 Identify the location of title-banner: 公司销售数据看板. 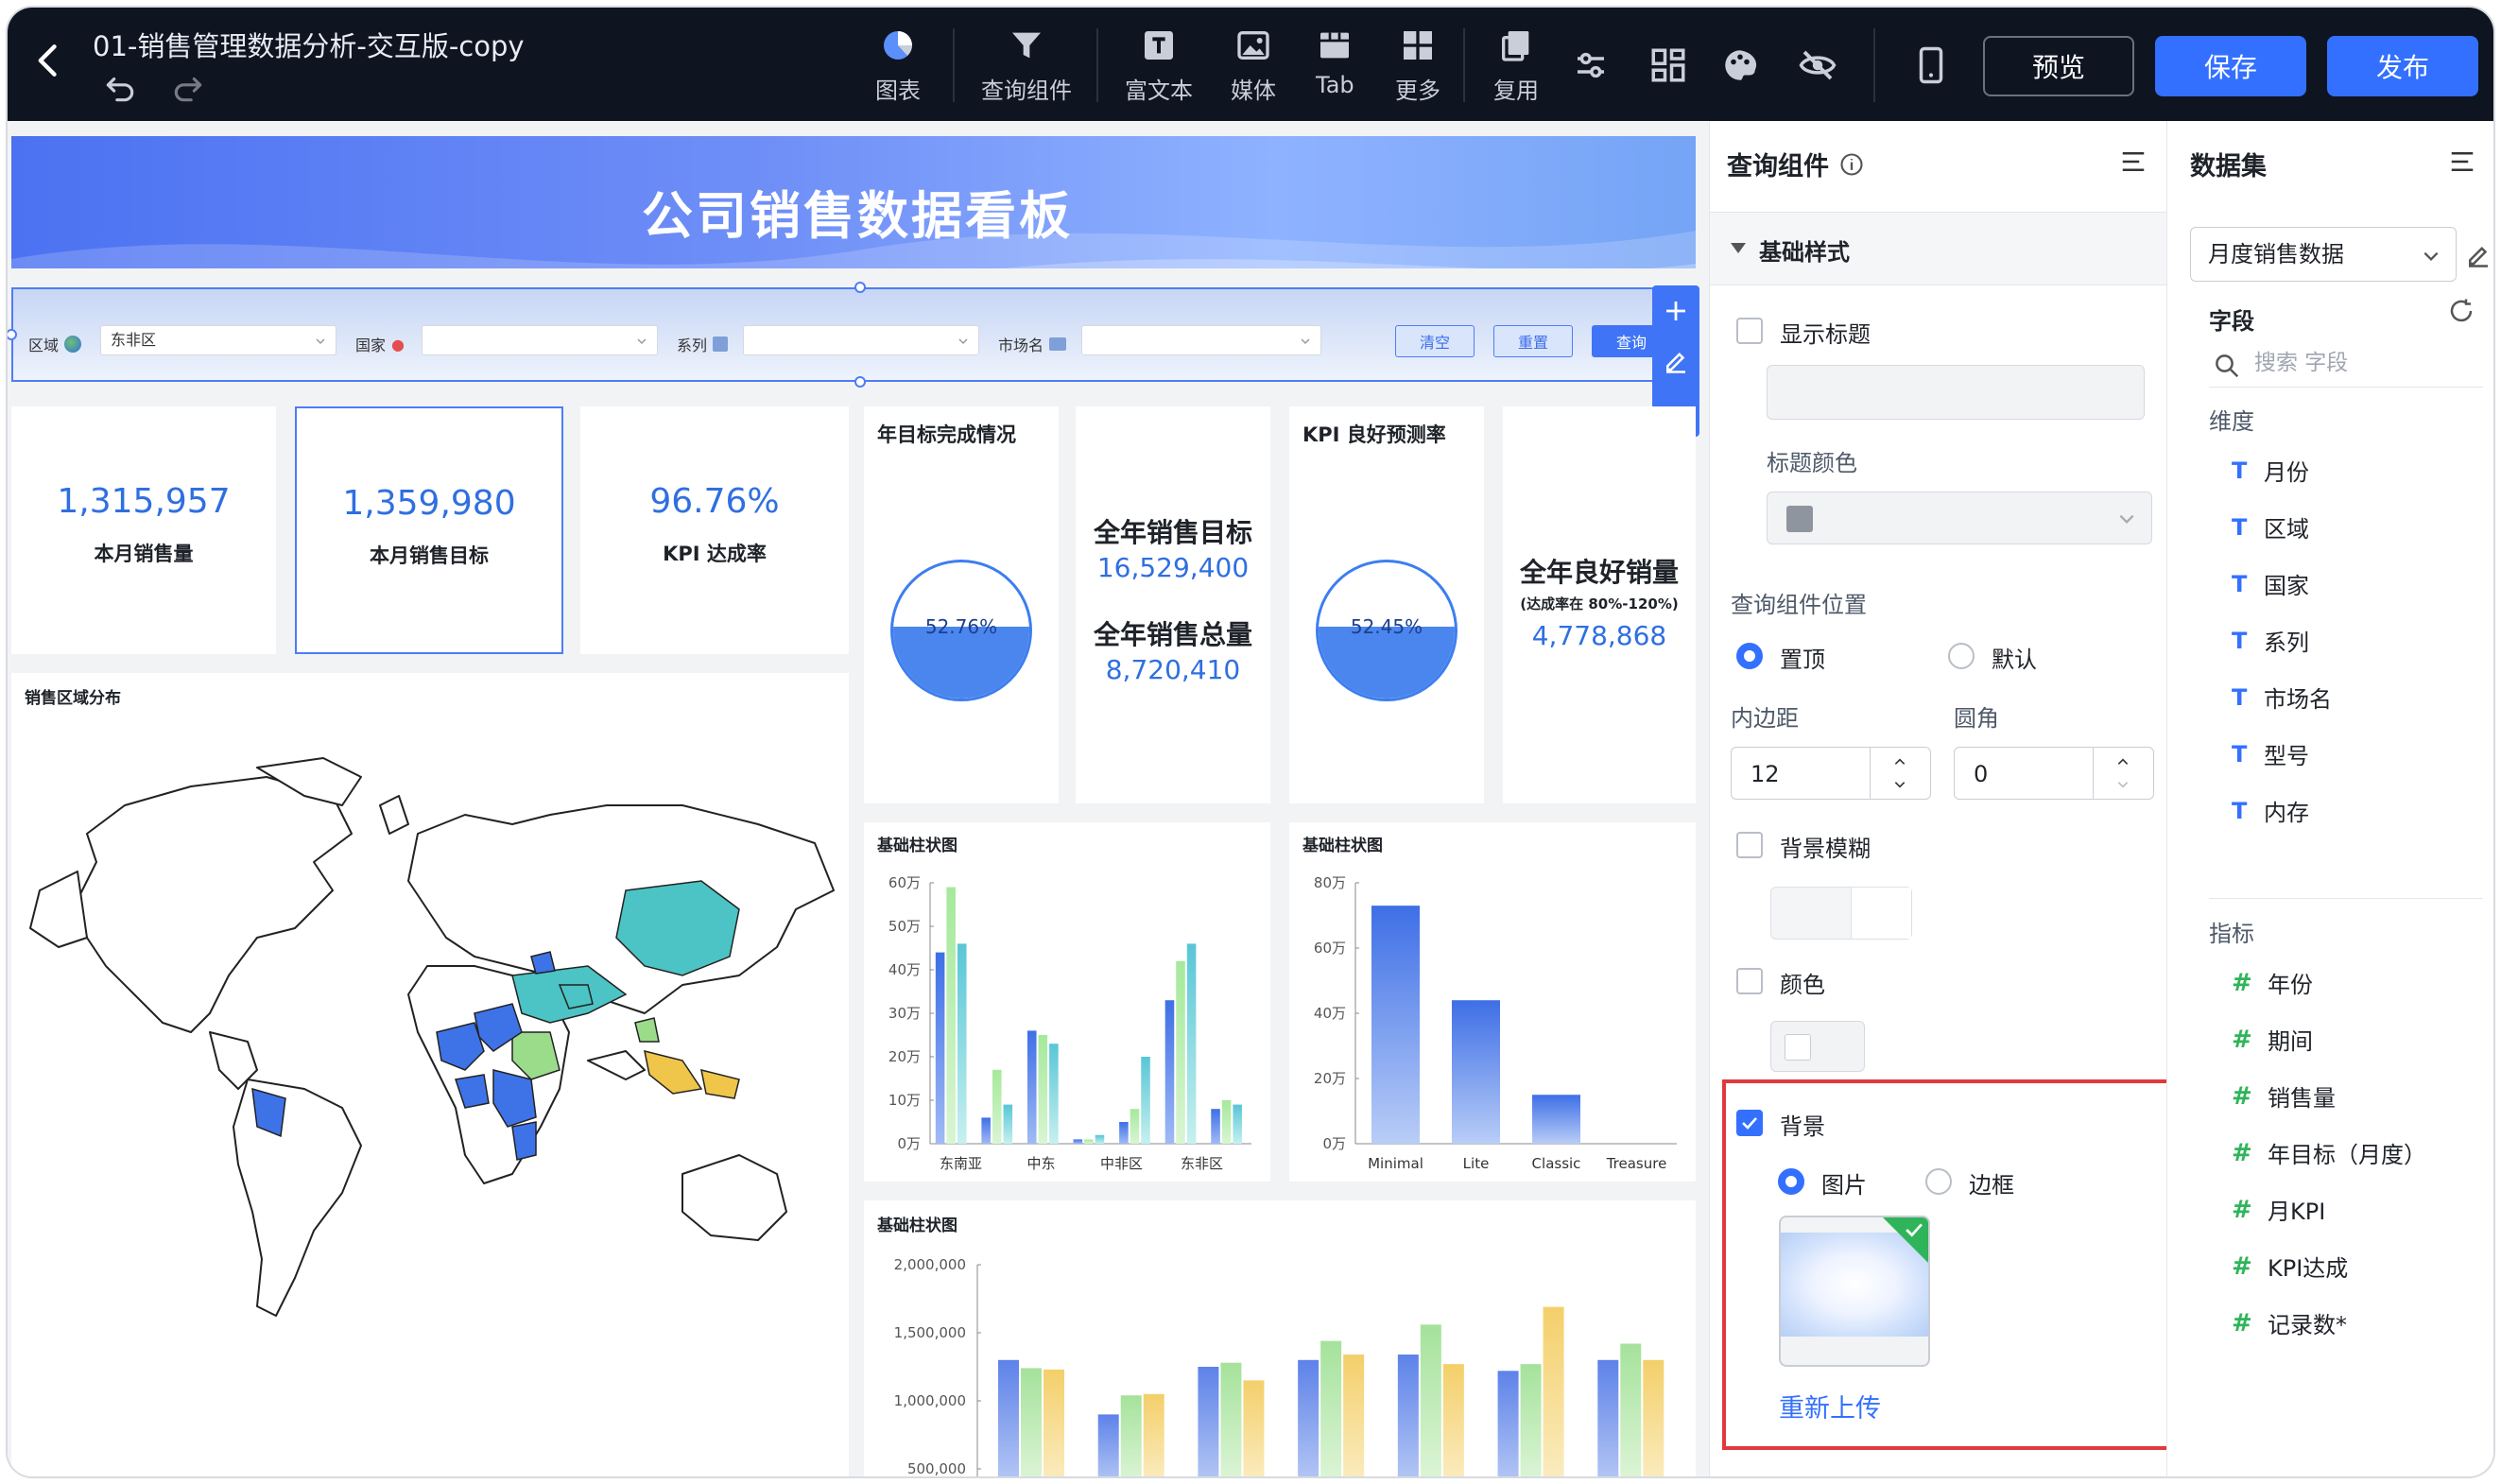
(853, 202).